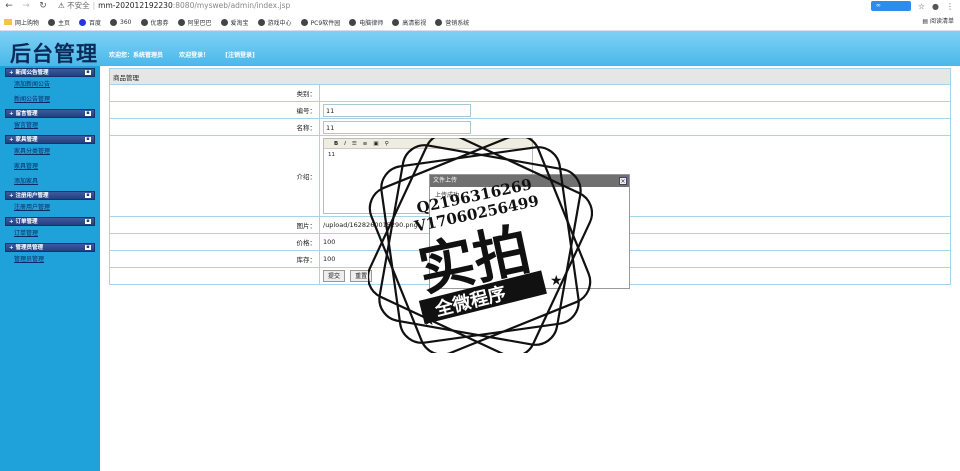  I want to click on menu-group-header: + 管理员管理 ▪, so click(50, 247).